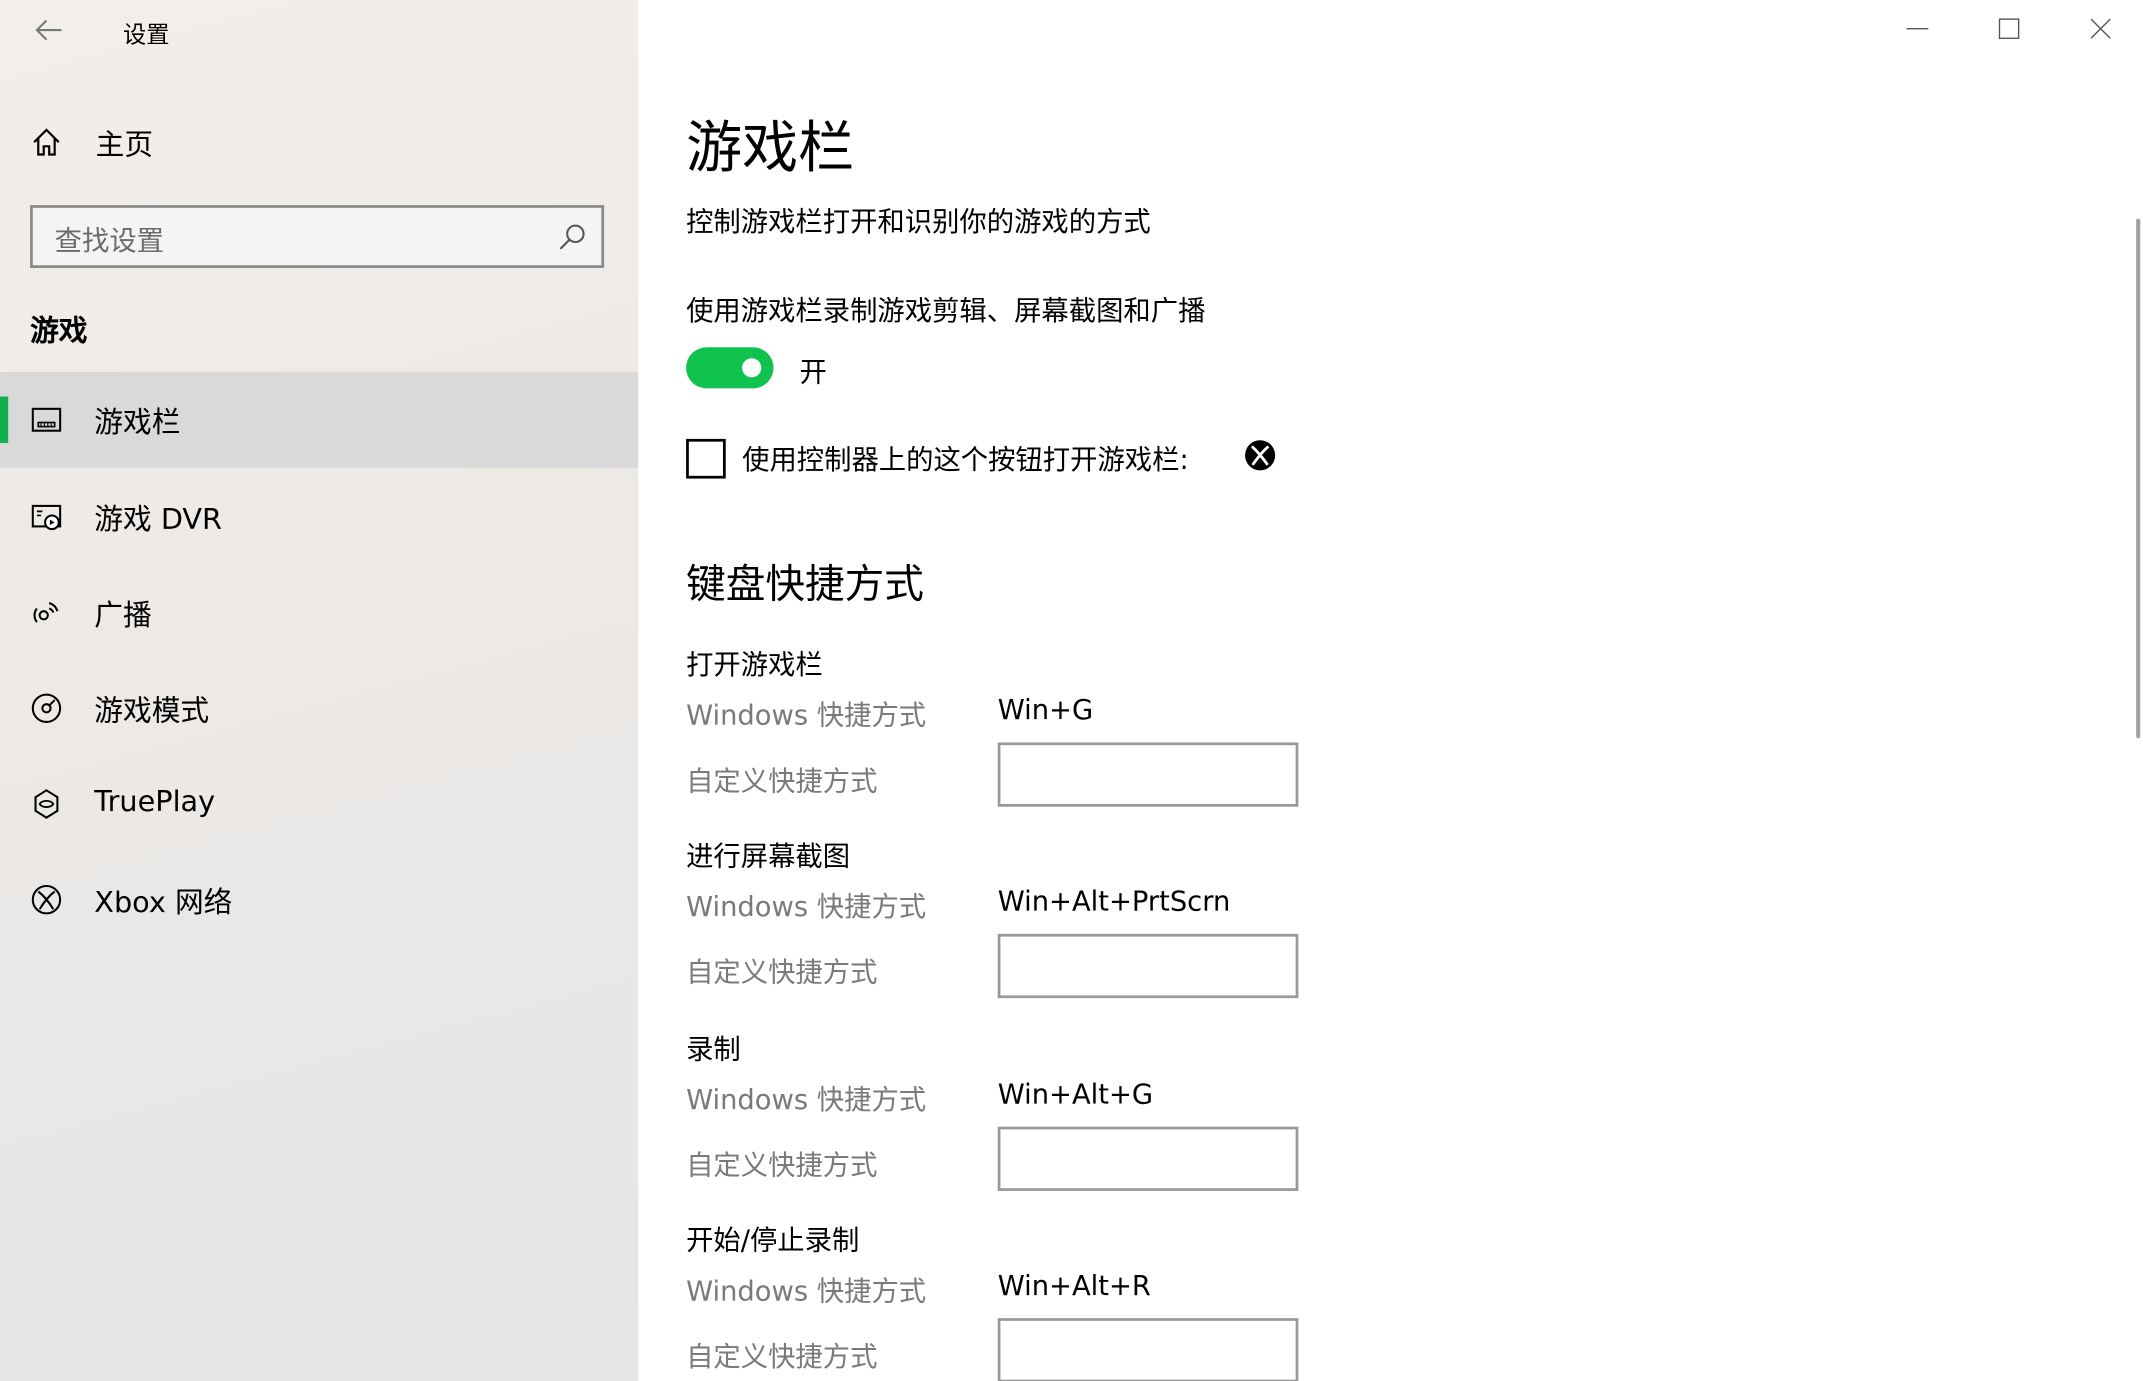 Image resolution: width=2143 pixels, height=1381 pixels. What do you see at coordinates (319, 900) in the screenshot?
I see `sidebar-item-xbox-network: Xbox 网络` at bounding box center [319, 900].